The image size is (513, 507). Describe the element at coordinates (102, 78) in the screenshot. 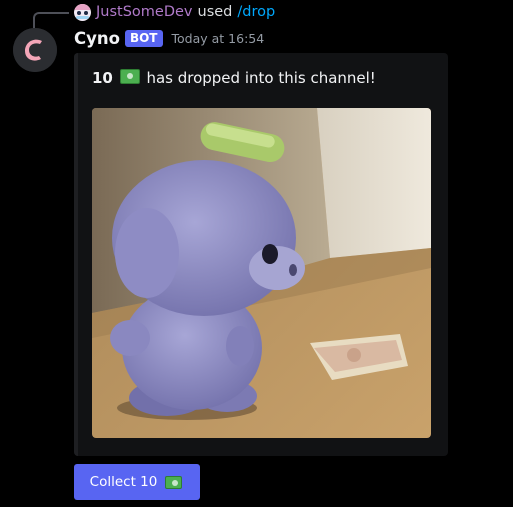

I see `drop-amount: 10` at that location.